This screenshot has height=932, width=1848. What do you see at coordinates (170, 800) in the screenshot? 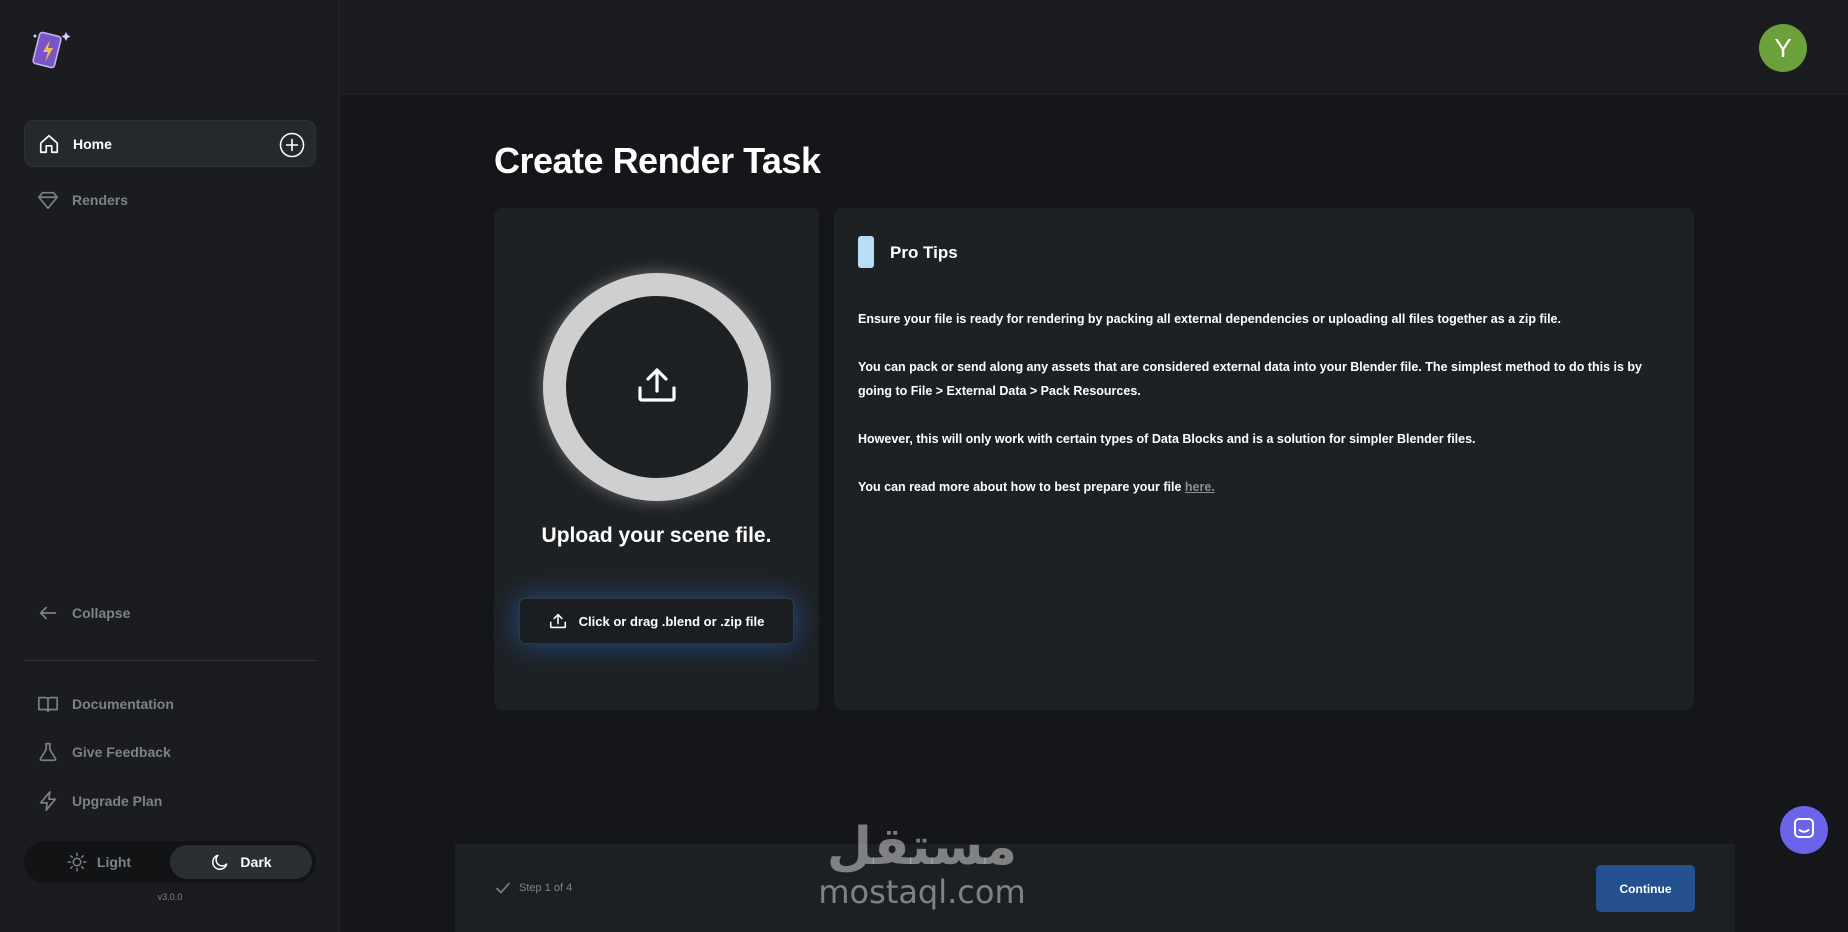
I see `sidebar-item-upgrade-plan: Upgrade Plan` at bounding box center [170, 800].